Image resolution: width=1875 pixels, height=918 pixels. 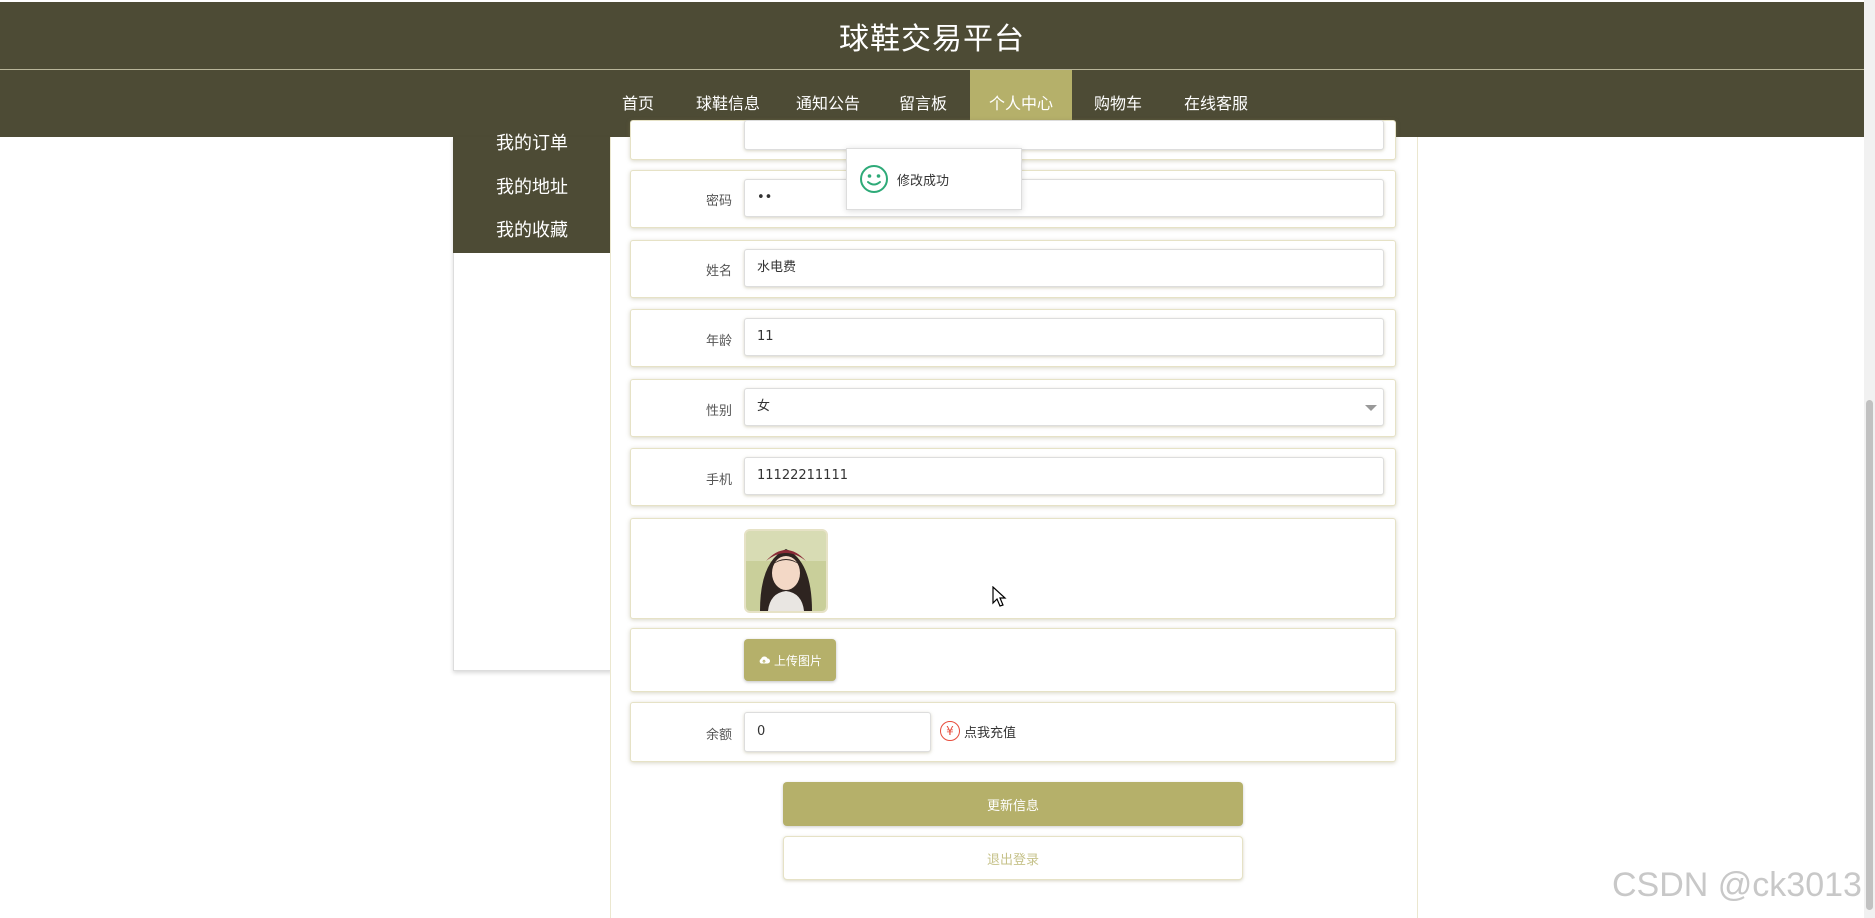 I want to click on mouse-cursor-icon, so click(x=999, y=596).